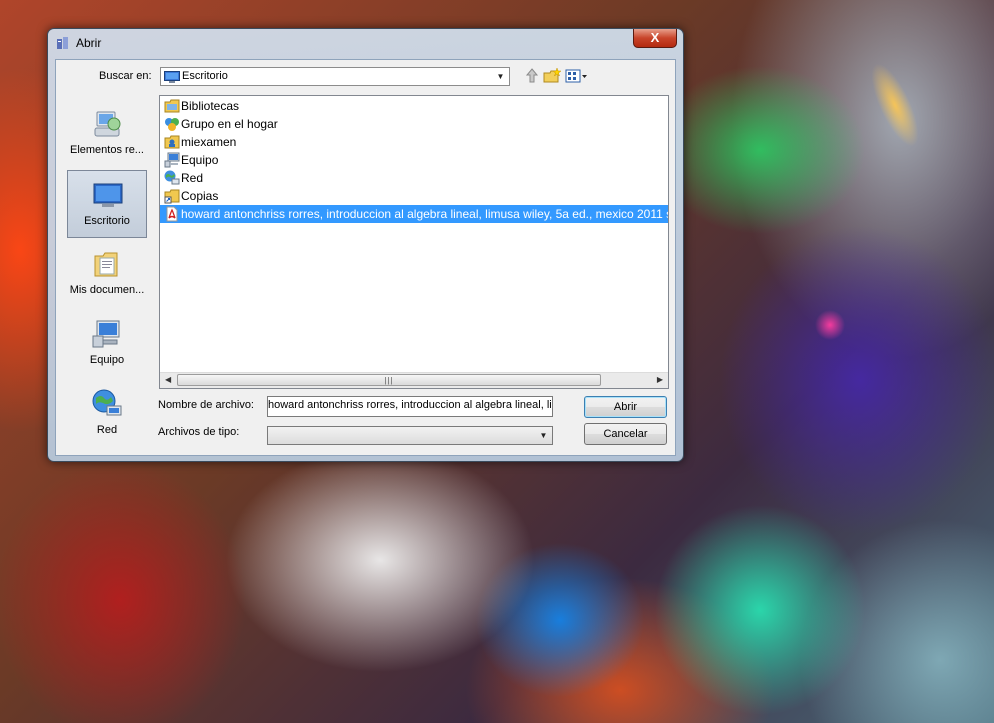 The width and height of the screenshot is (994, 723). Describe the element at coordinates (107, 430) in the screenshot. I see `place-label: Red` at that location.